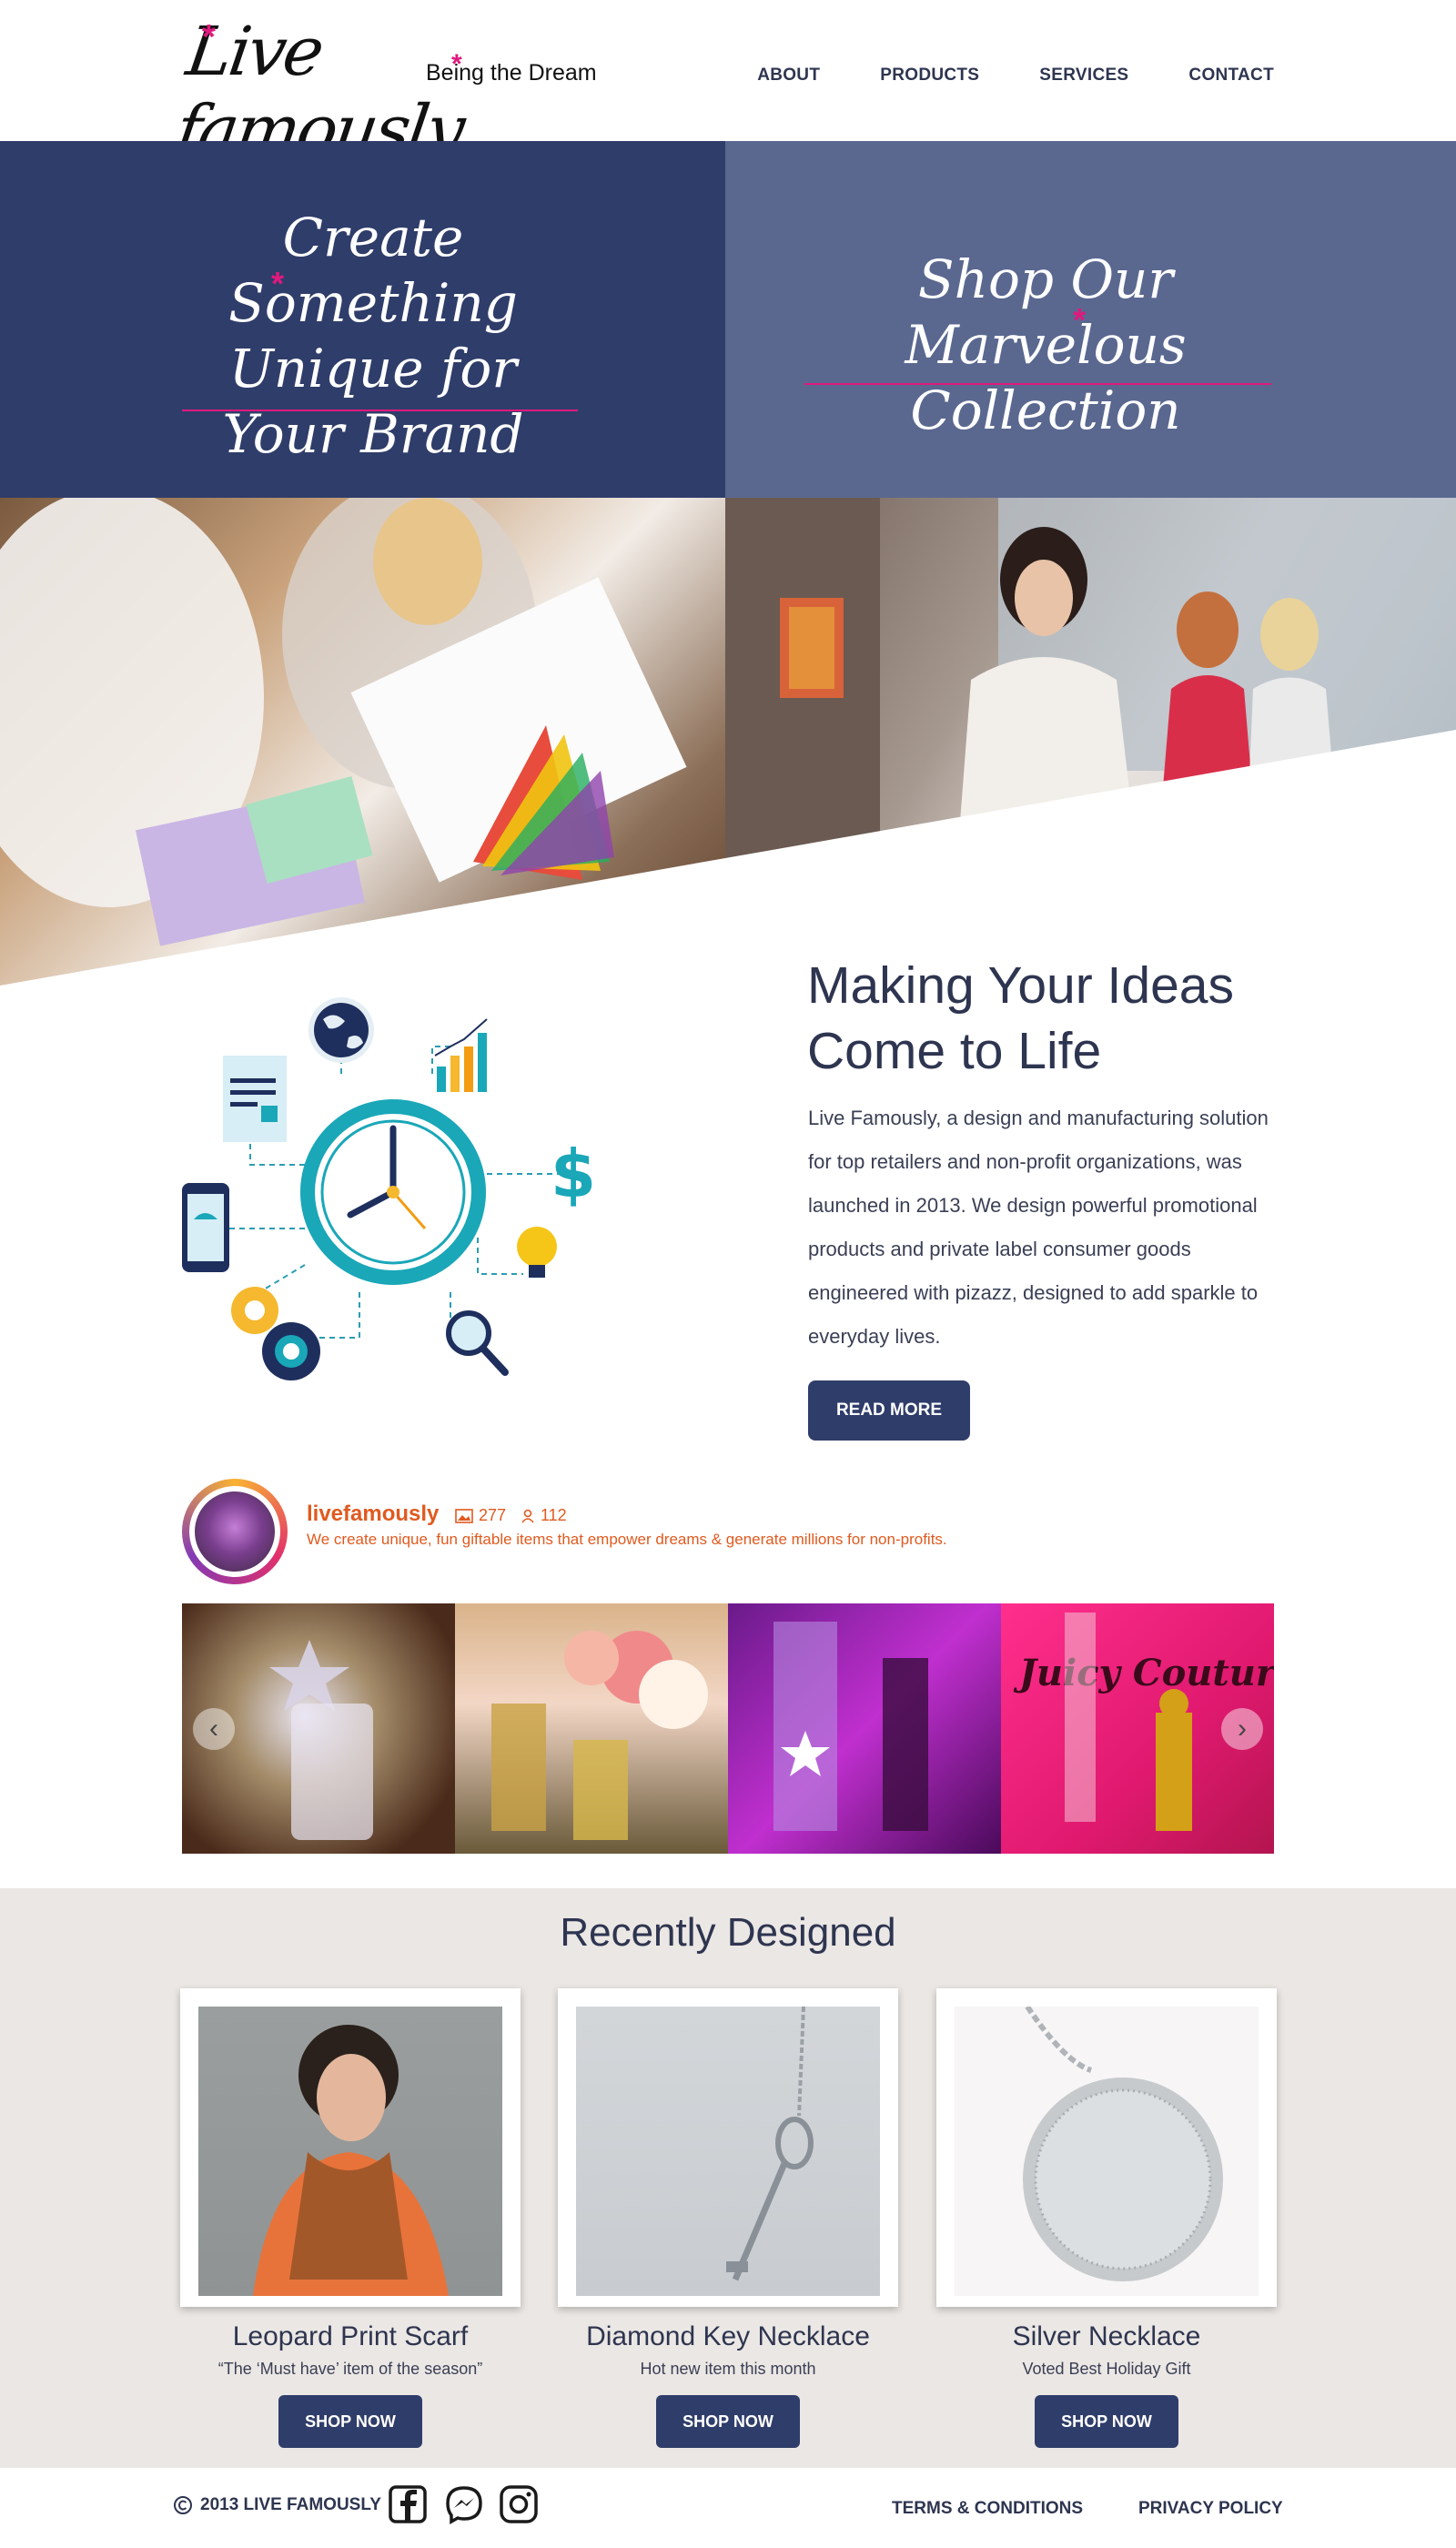 The image size is (1456, 2548). I want to click on user-icon, so click(527, 1516).